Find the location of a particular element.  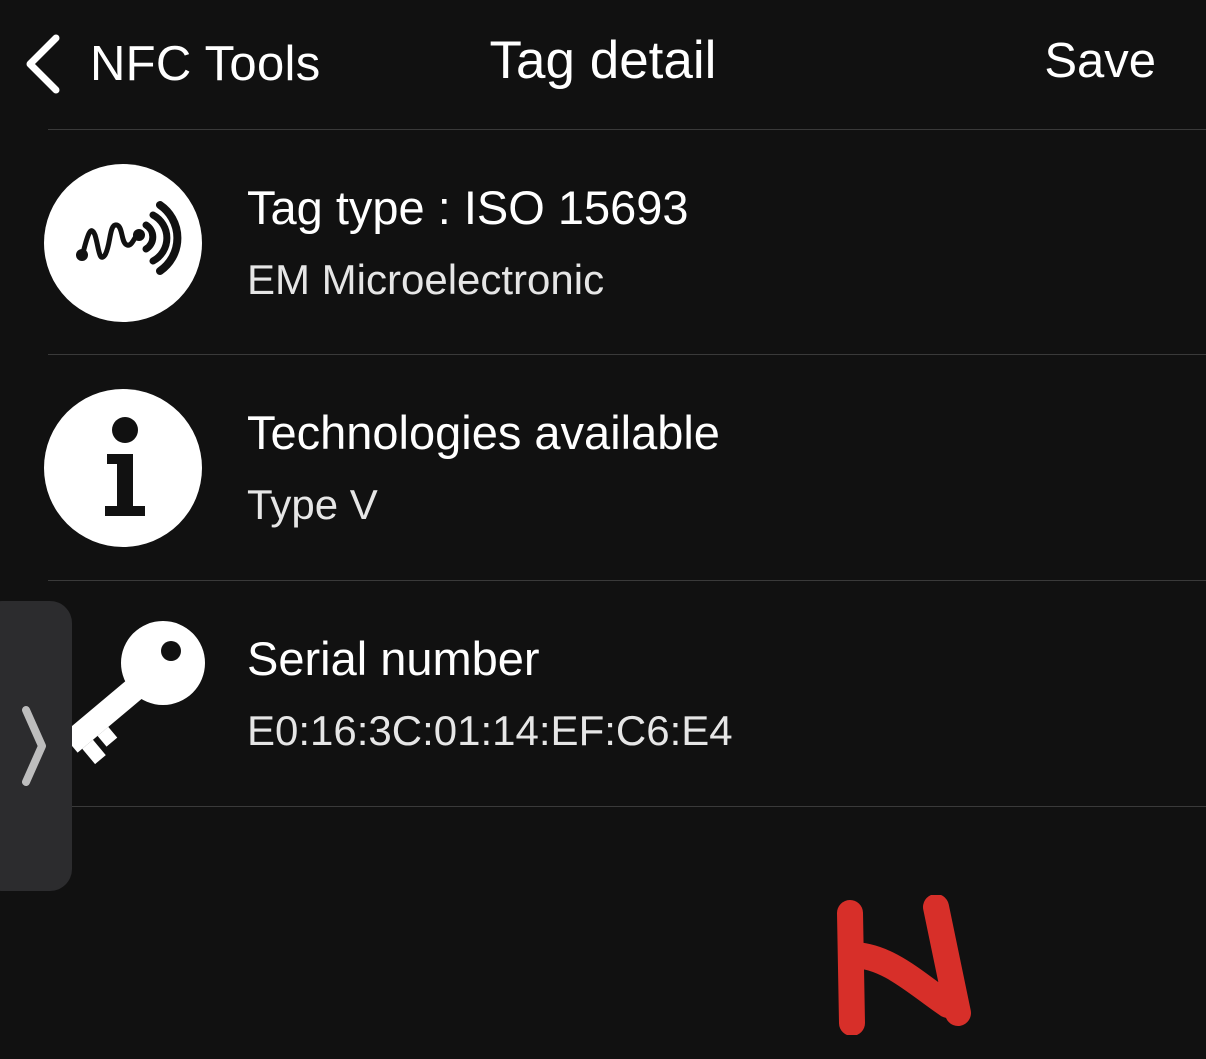

side-drawer-handle is located at coordinates (36, 746).